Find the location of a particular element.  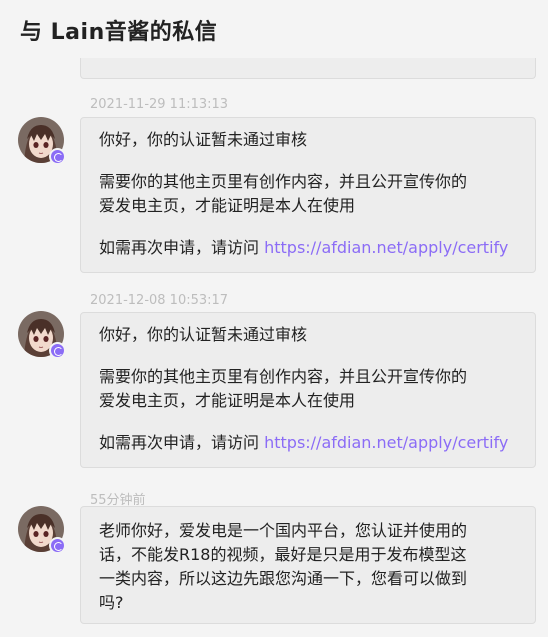

message-line: 吗? is located at coordinates (111, 602).